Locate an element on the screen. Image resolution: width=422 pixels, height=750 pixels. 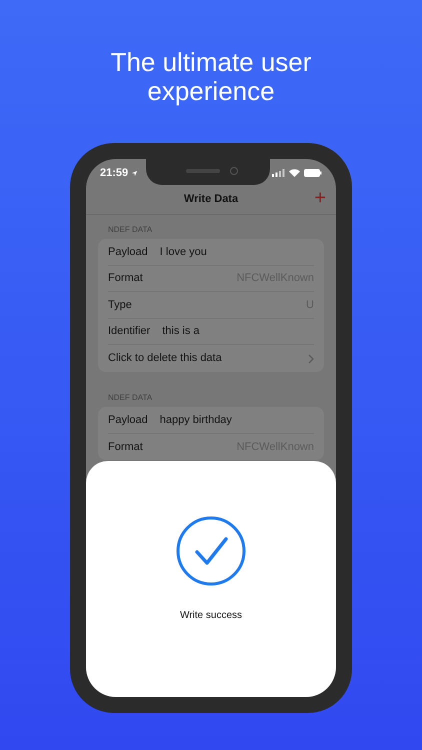
row-value: this is a is located at coordinates (181, 332).